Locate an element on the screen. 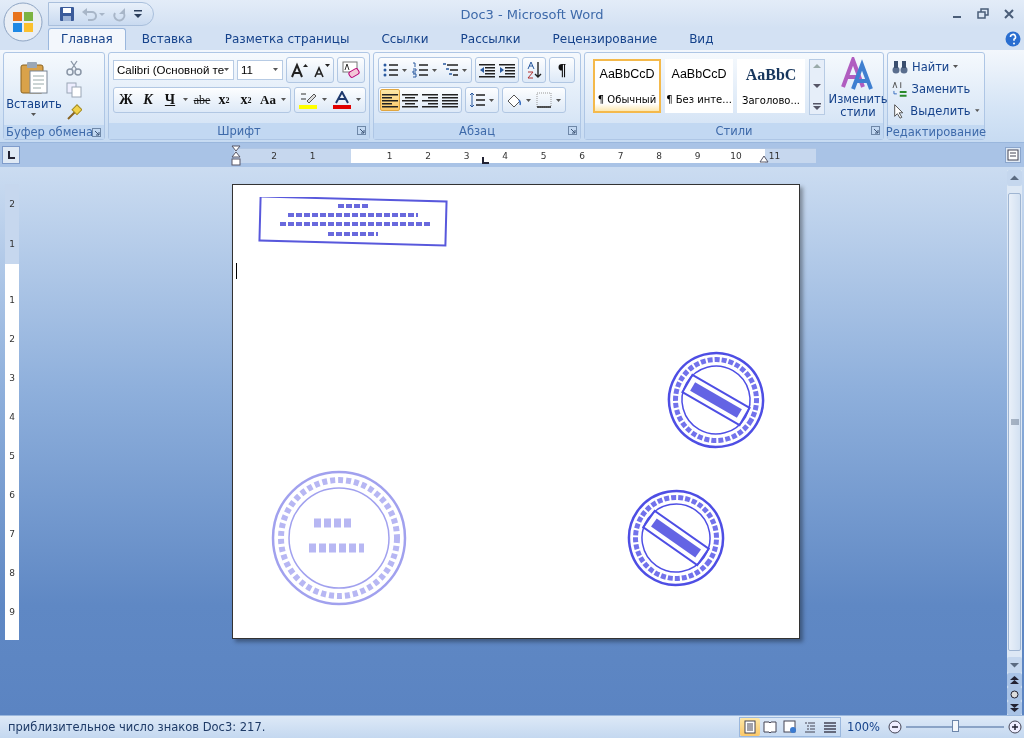  ribbon-tab: Вставка is located at coordinates (167, 39).